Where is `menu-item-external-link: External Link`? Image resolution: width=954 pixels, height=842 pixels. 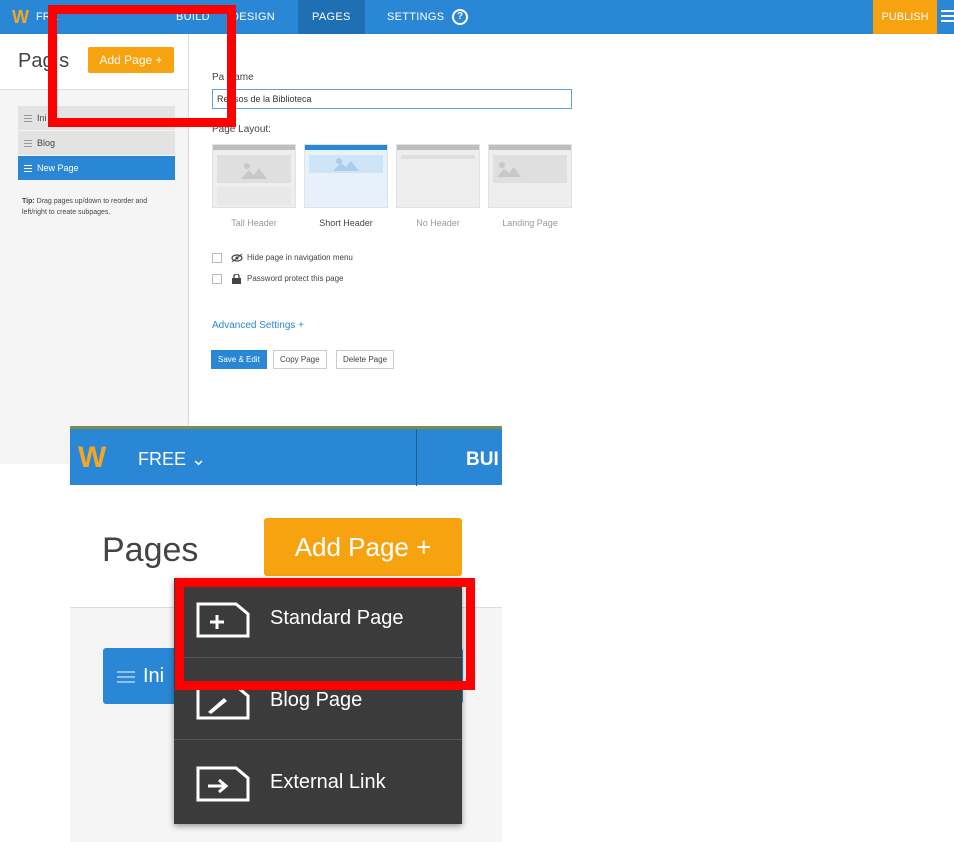
menu-item-external-link: External Link is located at coordinates (318, 782).